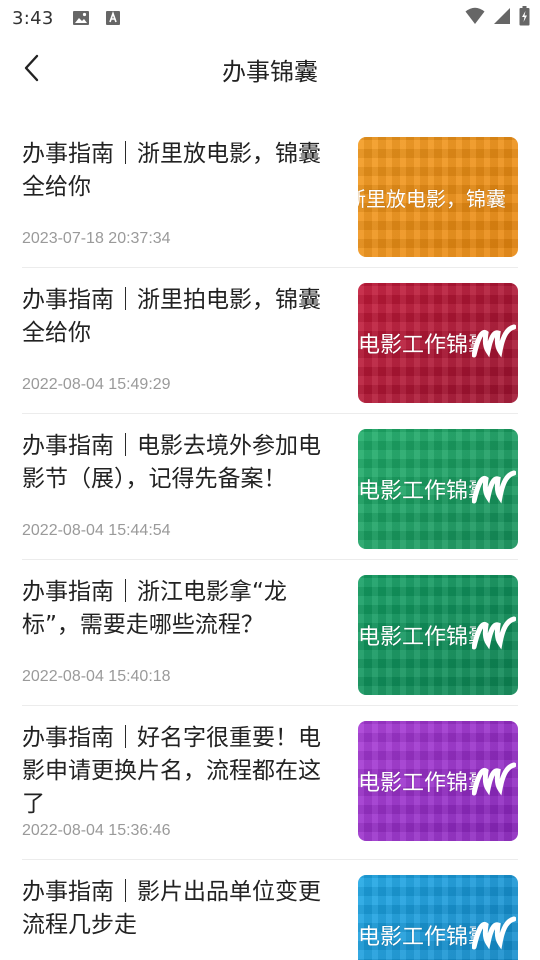 The width and height of the screenshot is (540, 960). I want to click on status-bar: 3:43, so click(270, 18).